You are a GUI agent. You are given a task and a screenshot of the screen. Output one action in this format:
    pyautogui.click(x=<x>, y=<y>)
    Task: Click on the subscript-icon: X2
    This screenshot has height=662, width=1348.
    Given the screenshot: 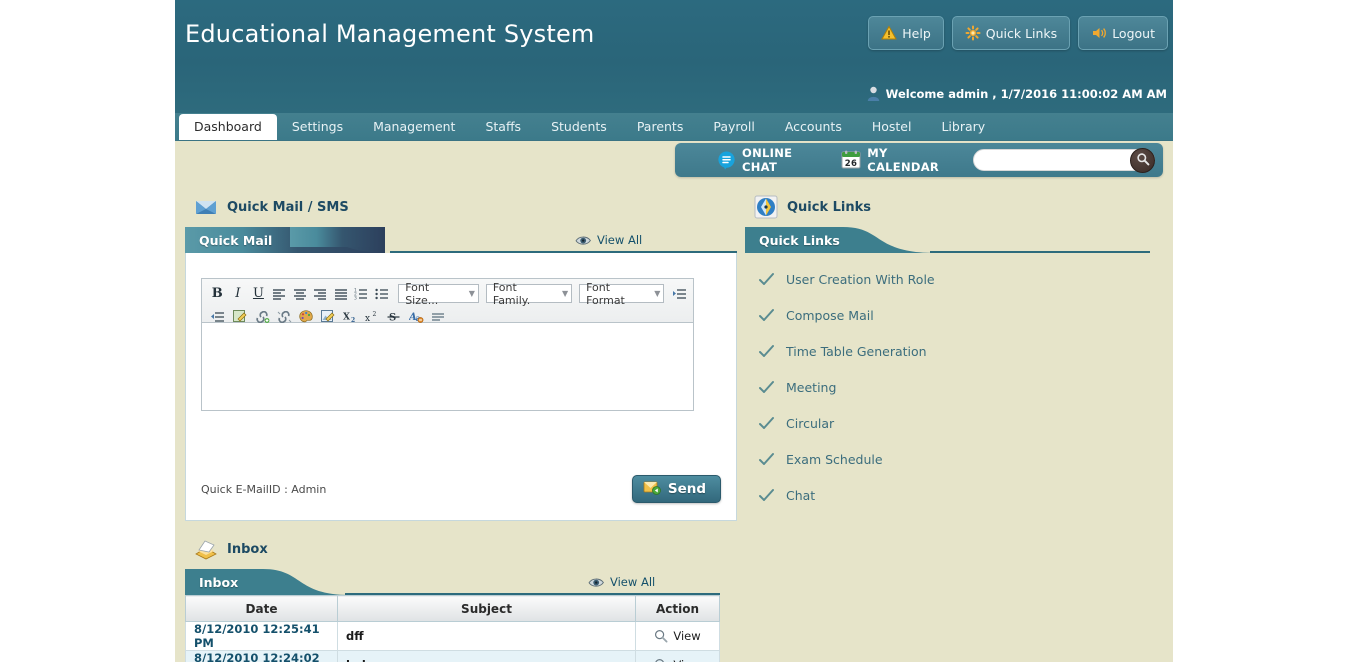 What is the action you would take?
    pyautogui.click(x=350, y=317)
    